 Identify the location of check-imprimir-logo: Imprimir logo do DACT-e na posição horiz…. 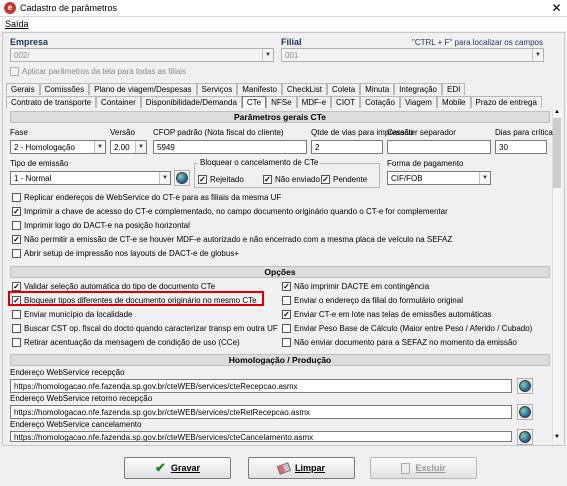
(101, 226).